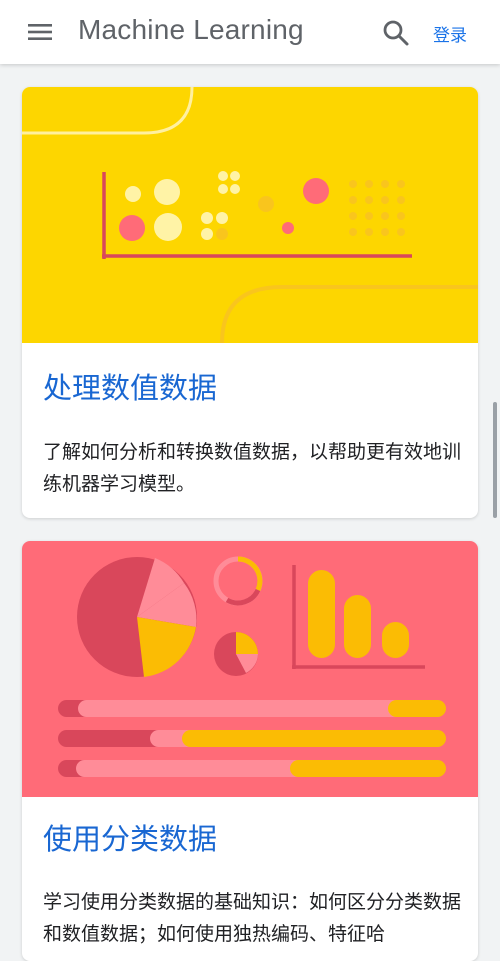 The image size is (500, 961). I want to click on app-title: Machine Learning, so click(191, 29).